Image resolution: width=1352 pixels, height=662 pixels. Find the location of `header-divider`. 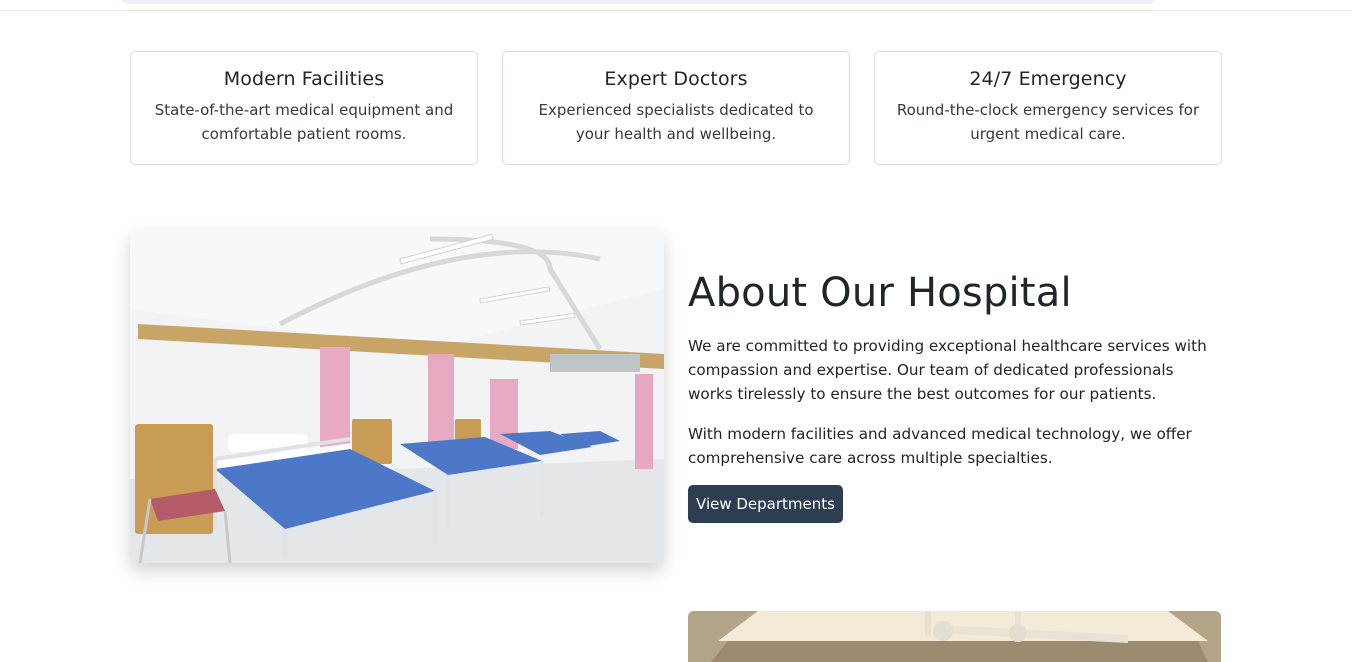

header-divider is located at coordinates (676, 10).